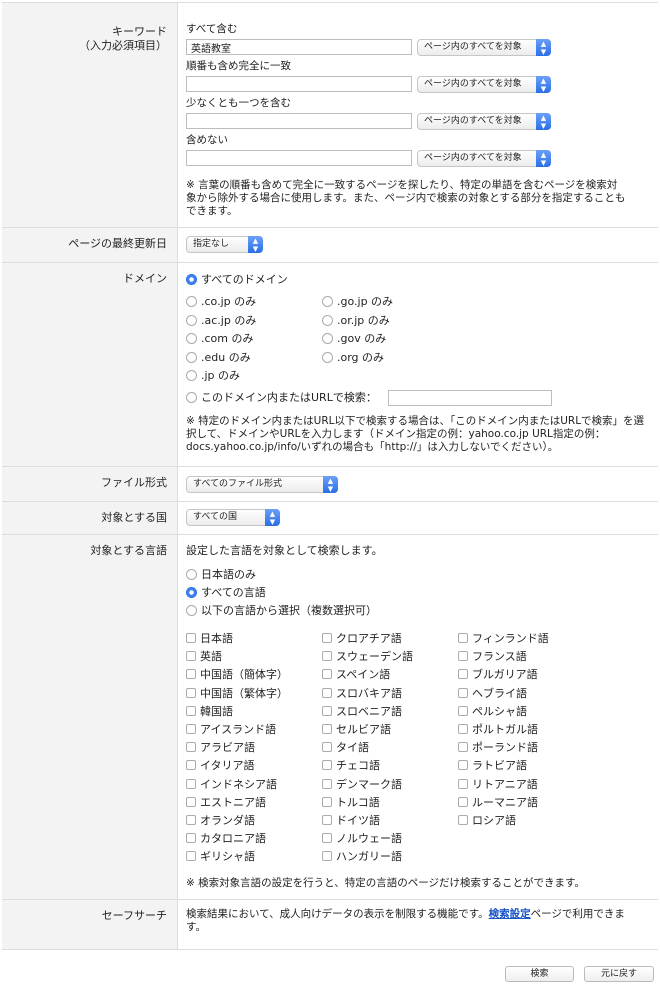 The width and height of the screenshot is (660, 992). Describe the element at coordinates (227, 857) in the screenshot. I see `language-checkbox-label: ギリシャ語` at that location.